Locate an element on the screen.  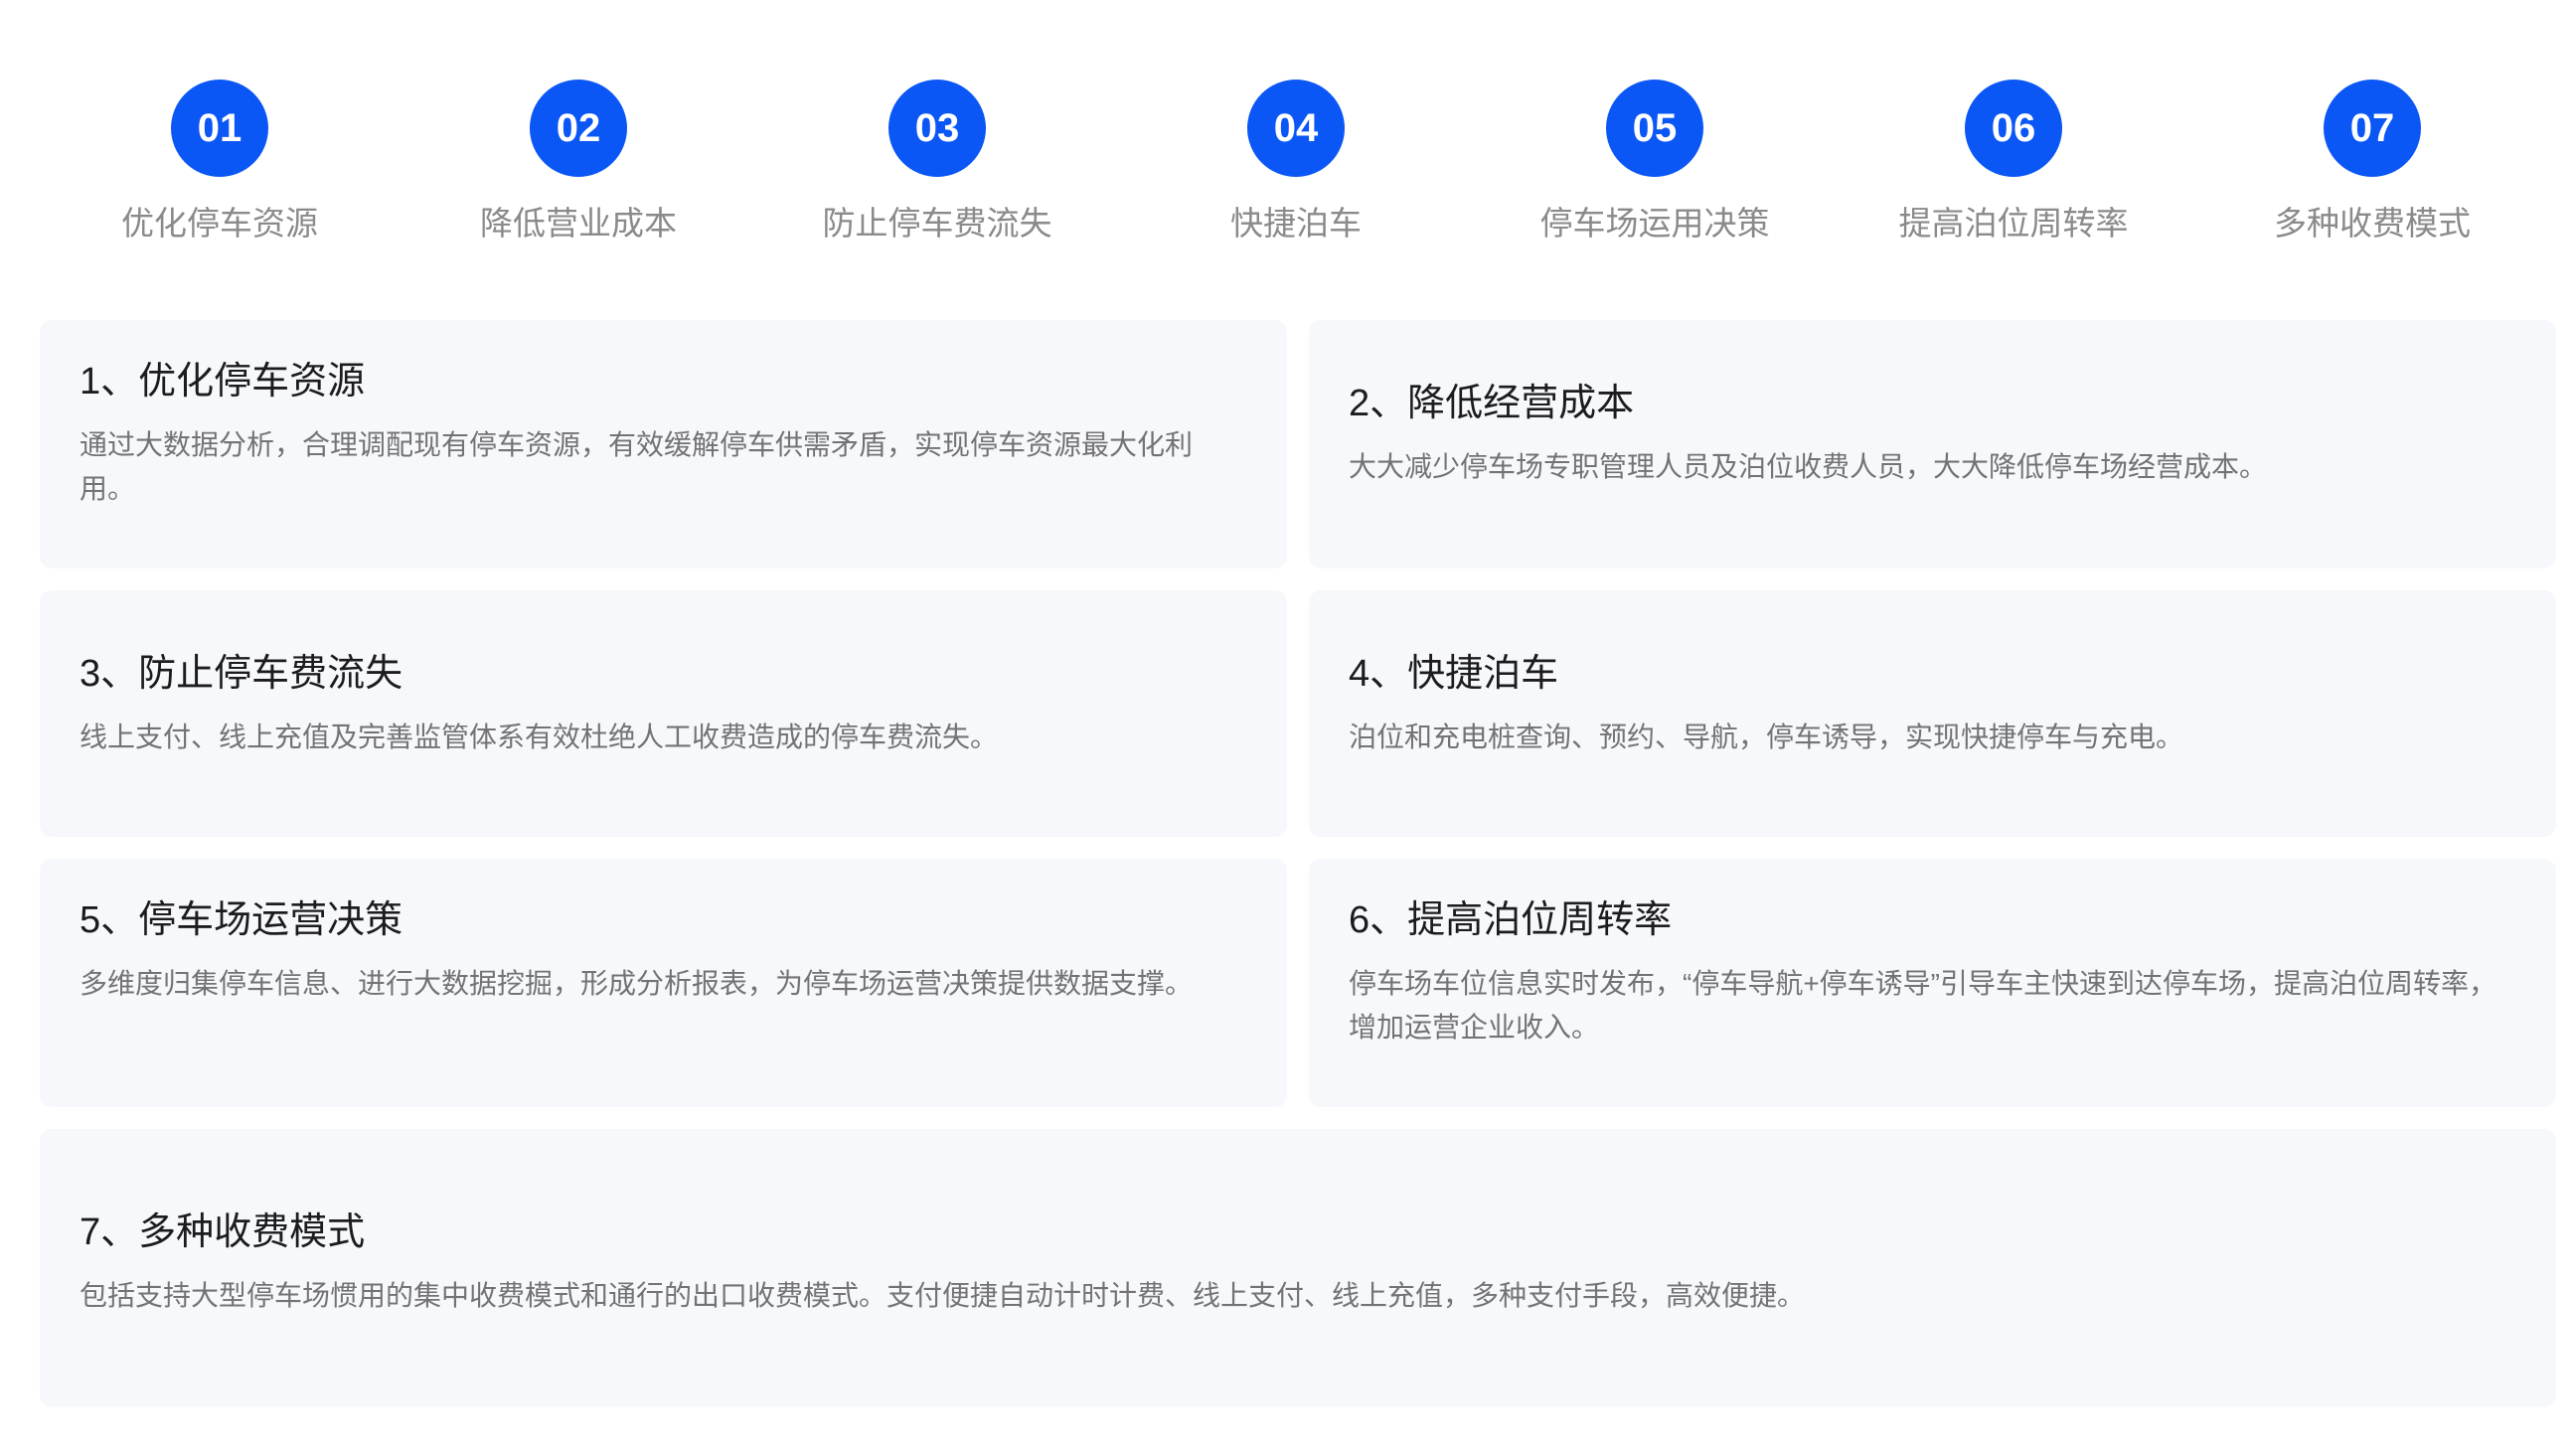
step-2: 02 降低营业成本 is located at coordinates (578, 162).